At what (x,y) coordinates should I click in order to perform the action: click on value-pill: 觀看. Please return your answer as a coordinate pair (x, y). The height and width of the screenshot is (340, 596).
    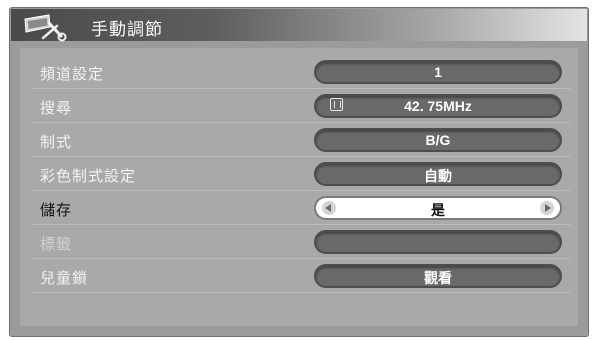
    Looking at the image, I should click on (438, 276).